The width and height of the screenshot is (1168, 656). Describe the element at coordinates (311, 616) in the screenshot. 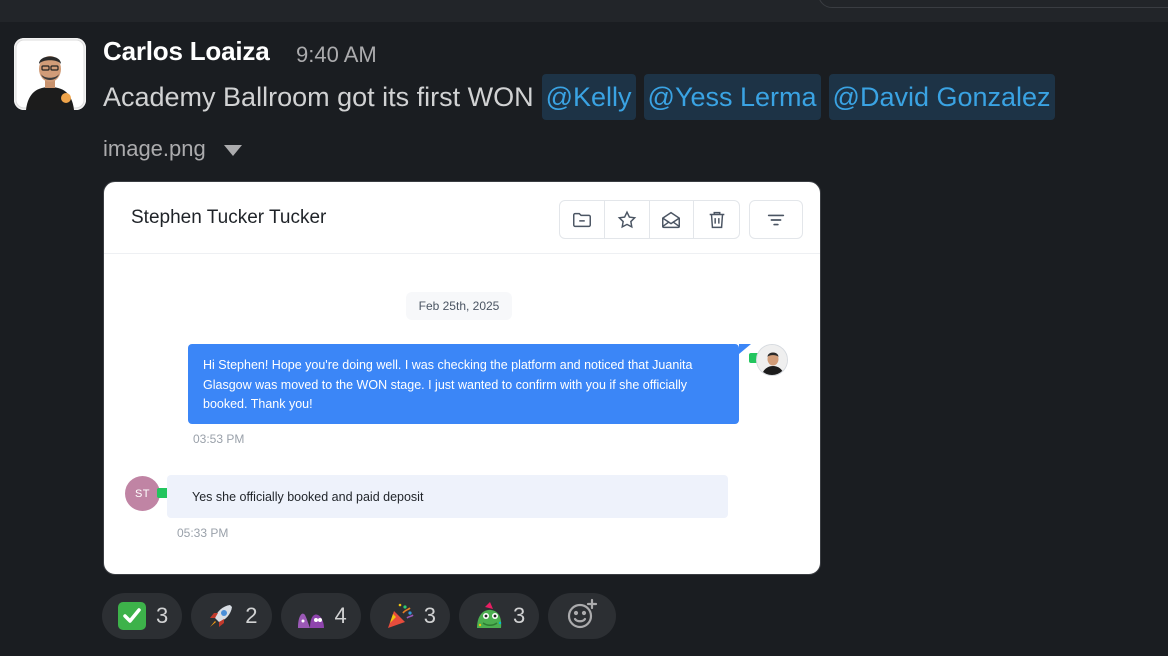

I see `purple-blob-icon` at that location.